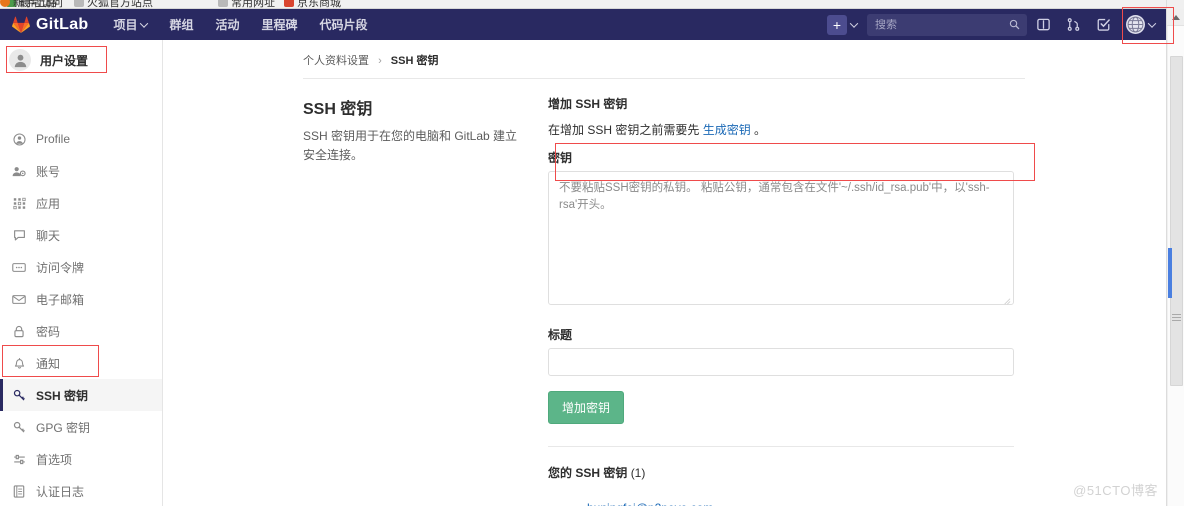 The image size is (1184, 507). I want to click on sidebar-item-label: 聊天, so click(48, 235).